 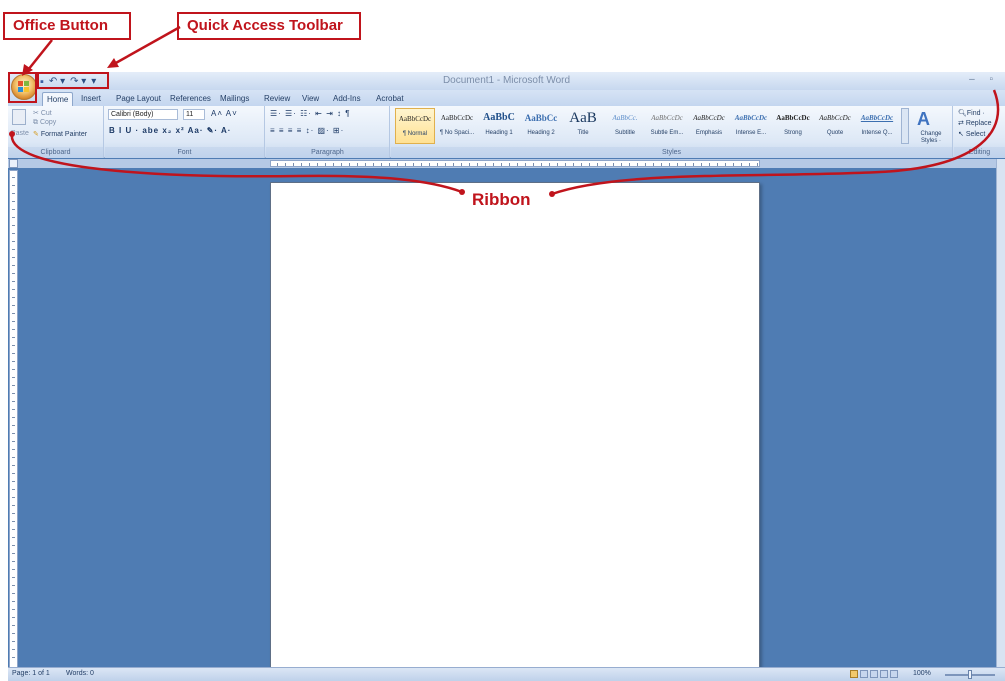 What do you see at coordinates (975, 123) in the screenshot?
I see `replace-button: ⇄ Replace` at bounding box center [975, 123].